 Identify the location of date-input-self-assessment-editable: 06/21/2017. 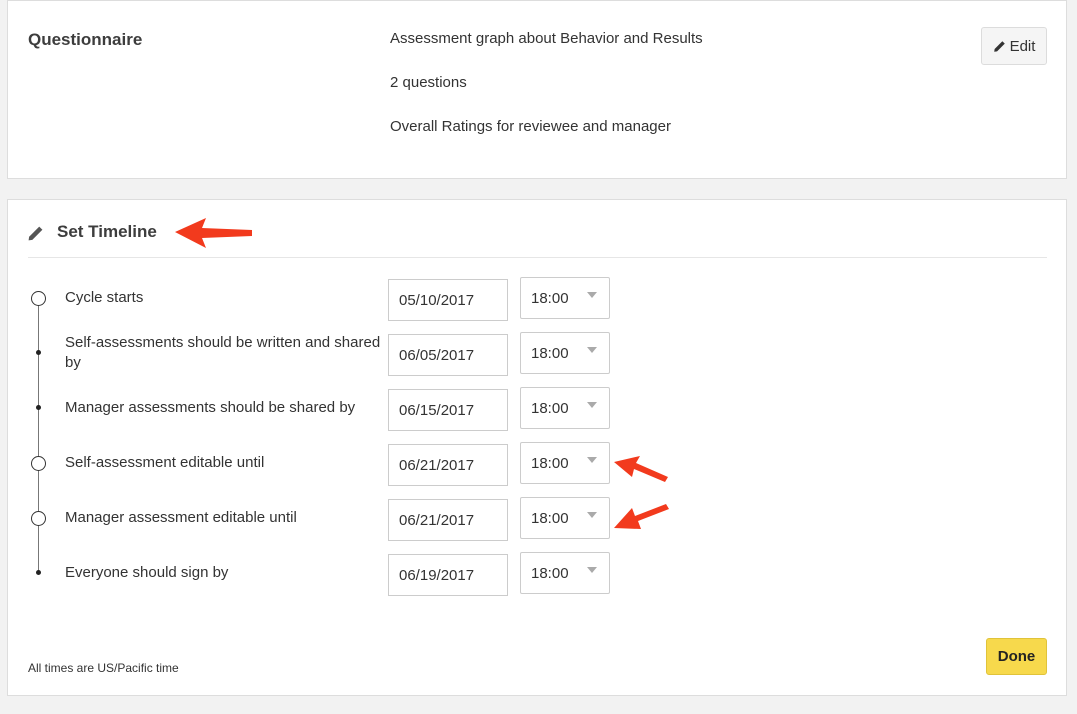
(448, 465).